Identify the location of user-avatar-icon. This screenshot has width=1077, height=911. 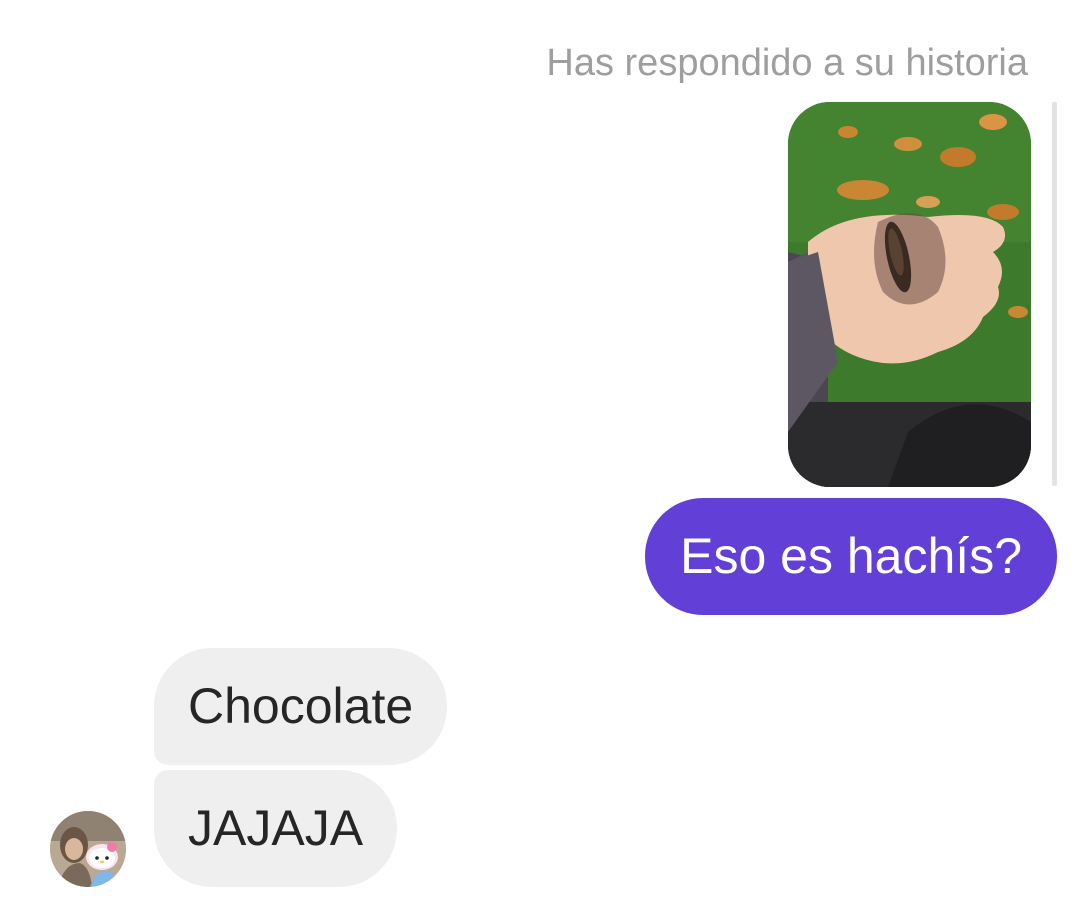
(88, 849).